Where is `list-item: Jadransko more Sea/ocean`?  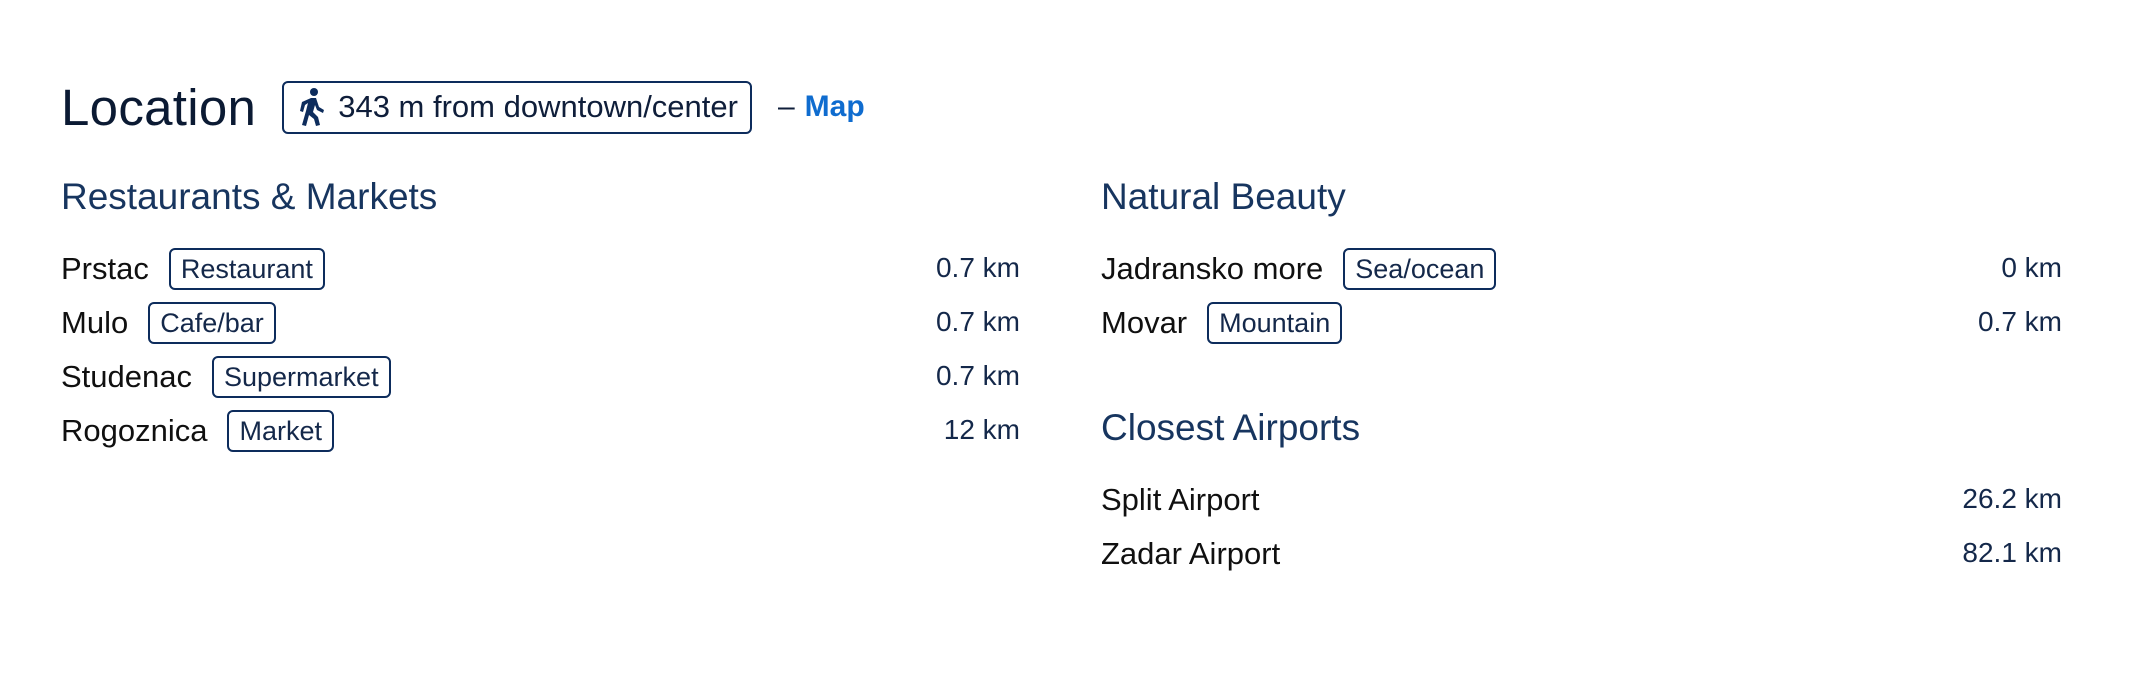
list-item: Jadransko more Sea/ocean is located at coordinates (1299, 269).